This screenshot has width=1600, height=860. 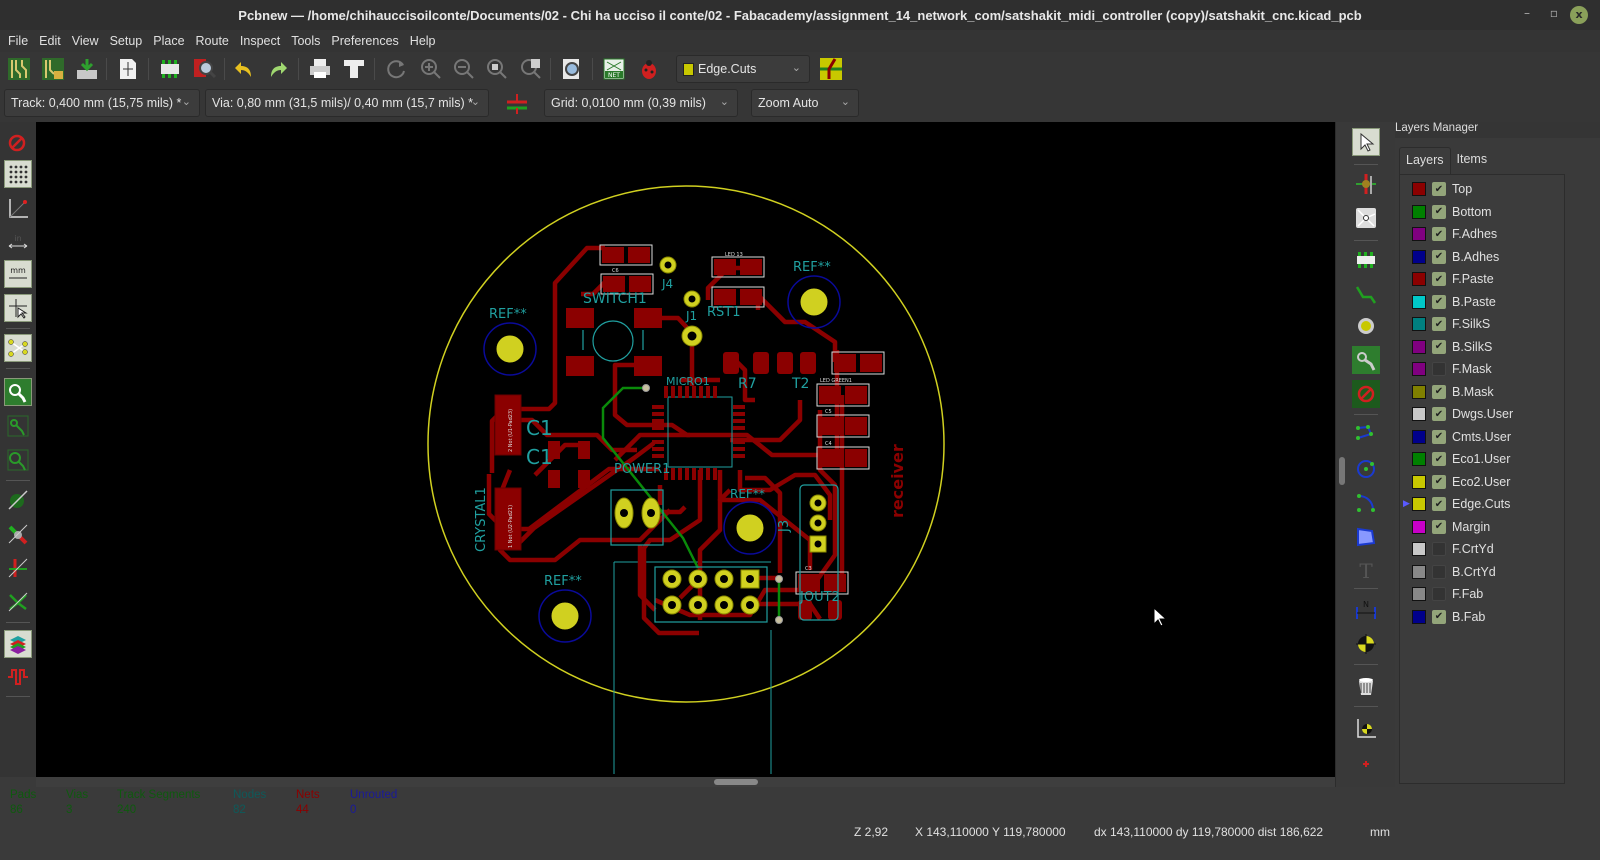 What do you see at coordinates (102, 103) in the screenshot?
I see `track-width-select: Track: 0,400 mm (15,75 mils) * ⌄` at bounding box center [102, 103].